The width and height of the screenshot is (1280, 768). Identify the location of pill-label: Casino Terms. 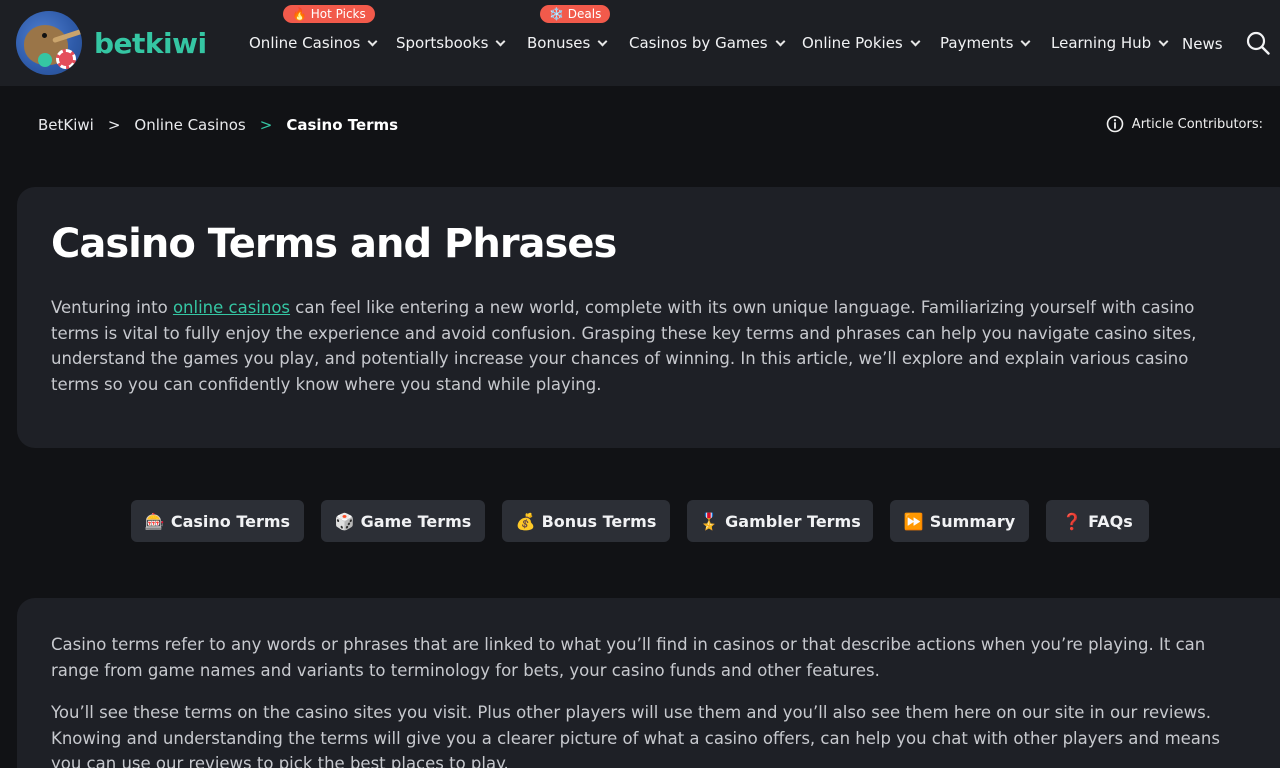
(230, 521).